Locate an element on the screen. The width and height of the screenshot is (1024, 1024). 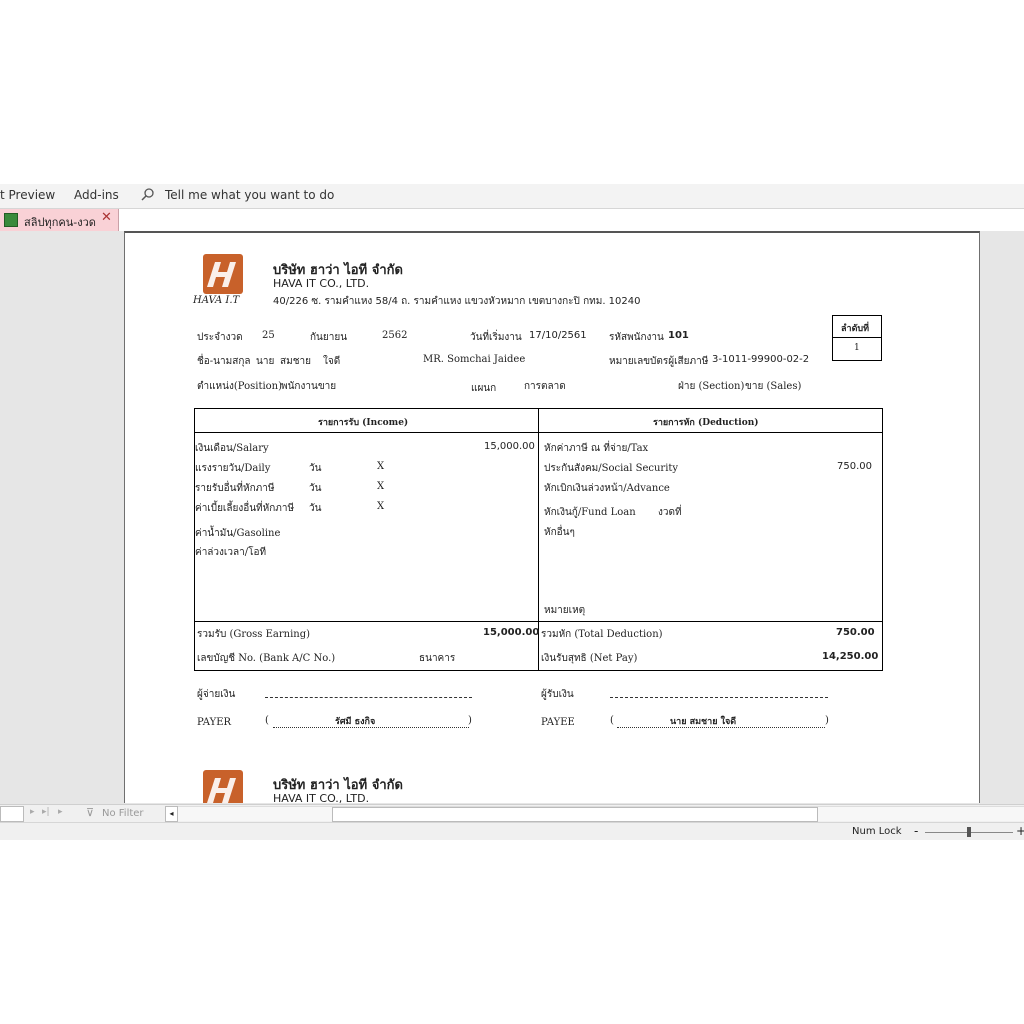
tax-id-value: 3-1011-99900-02-2 is located at coordinates (761, 359).